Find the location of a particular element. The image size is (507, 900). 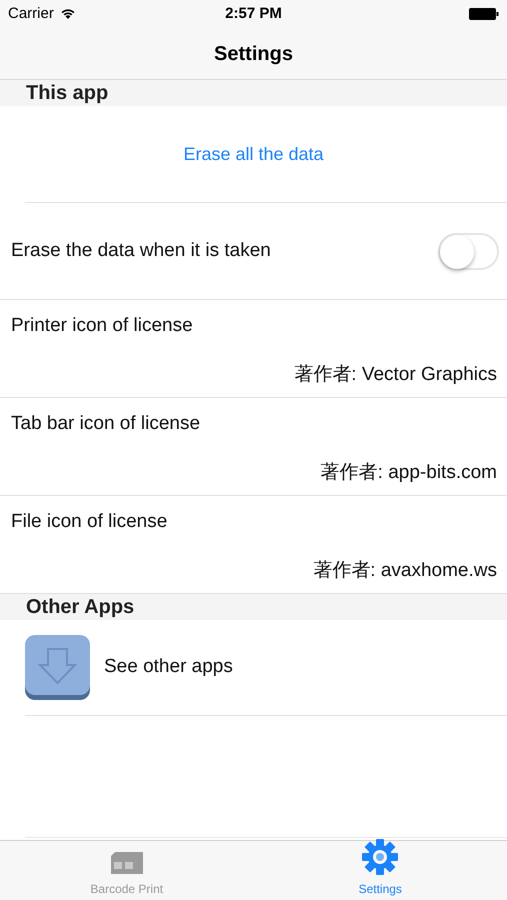

license-author: 著作者: app-bits.com is located at coordinates (408, 472).